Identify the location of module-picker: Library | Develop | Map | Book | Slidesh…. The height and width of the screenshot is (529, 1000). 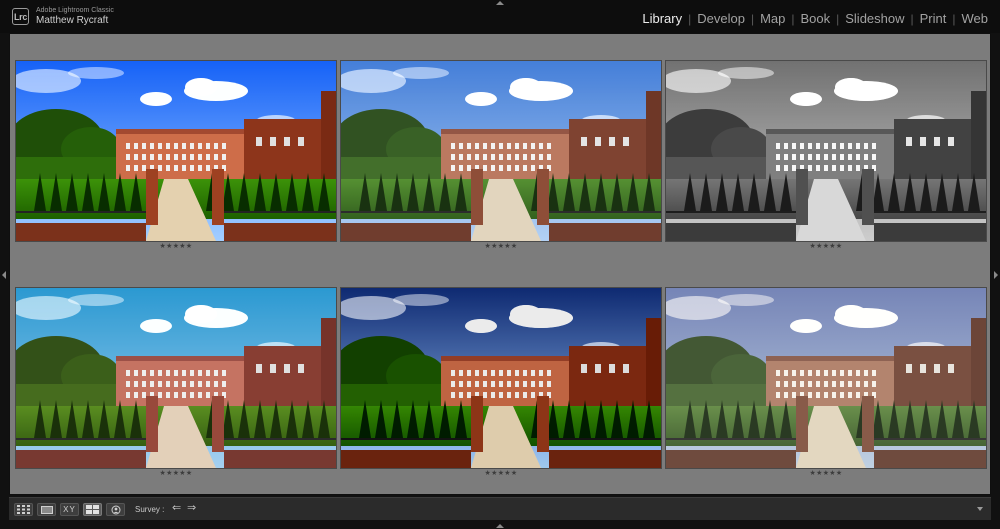
(815, 19).